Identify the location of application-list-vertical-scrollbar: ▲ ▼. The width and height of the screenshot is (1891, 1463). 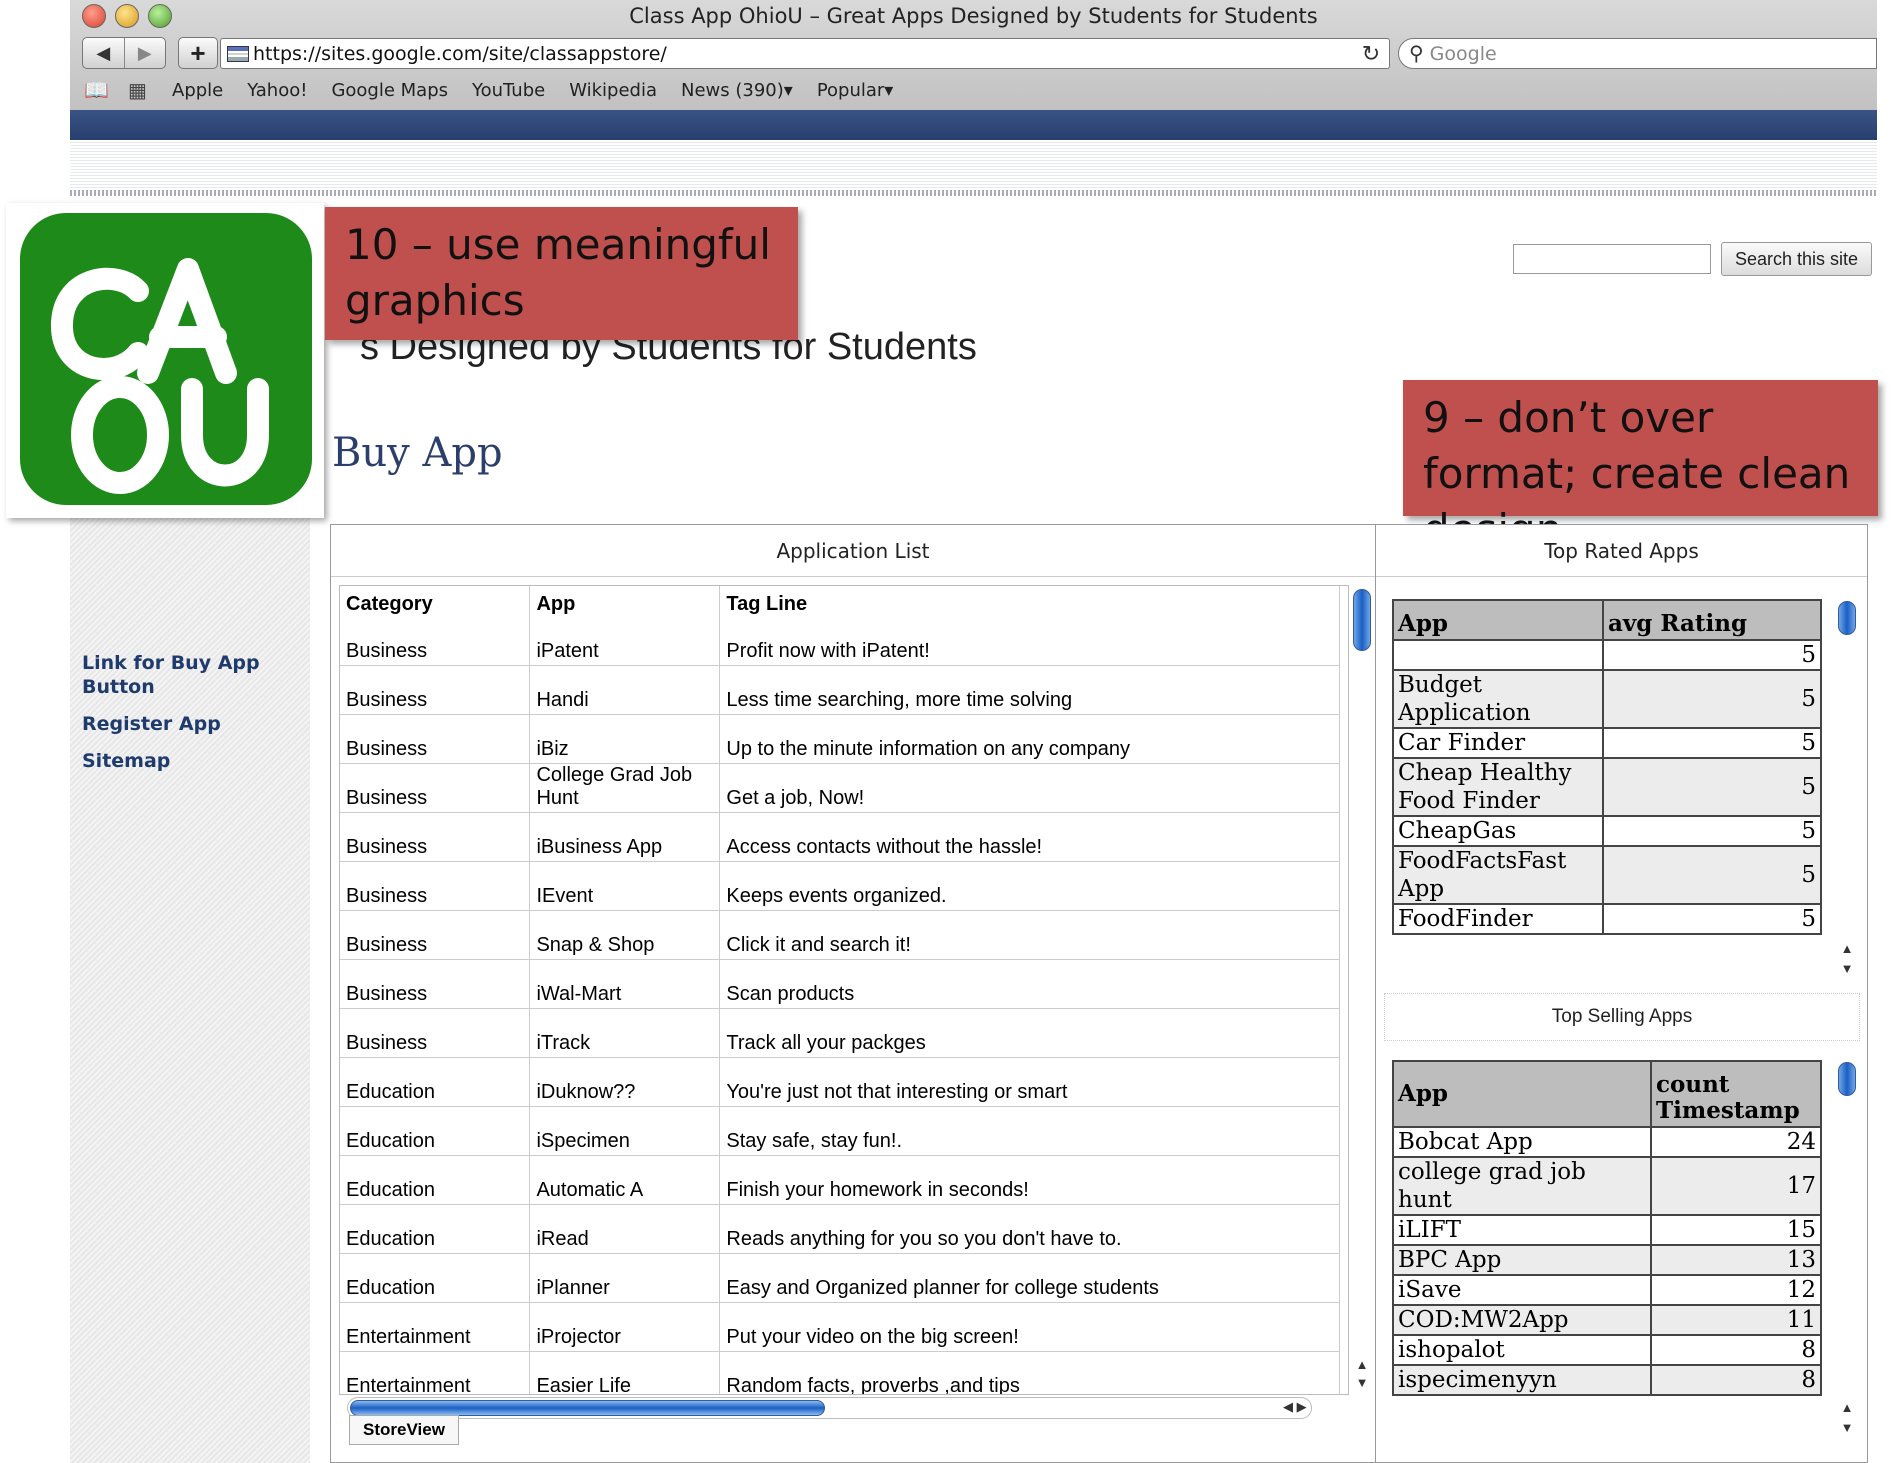
(1362, 990).